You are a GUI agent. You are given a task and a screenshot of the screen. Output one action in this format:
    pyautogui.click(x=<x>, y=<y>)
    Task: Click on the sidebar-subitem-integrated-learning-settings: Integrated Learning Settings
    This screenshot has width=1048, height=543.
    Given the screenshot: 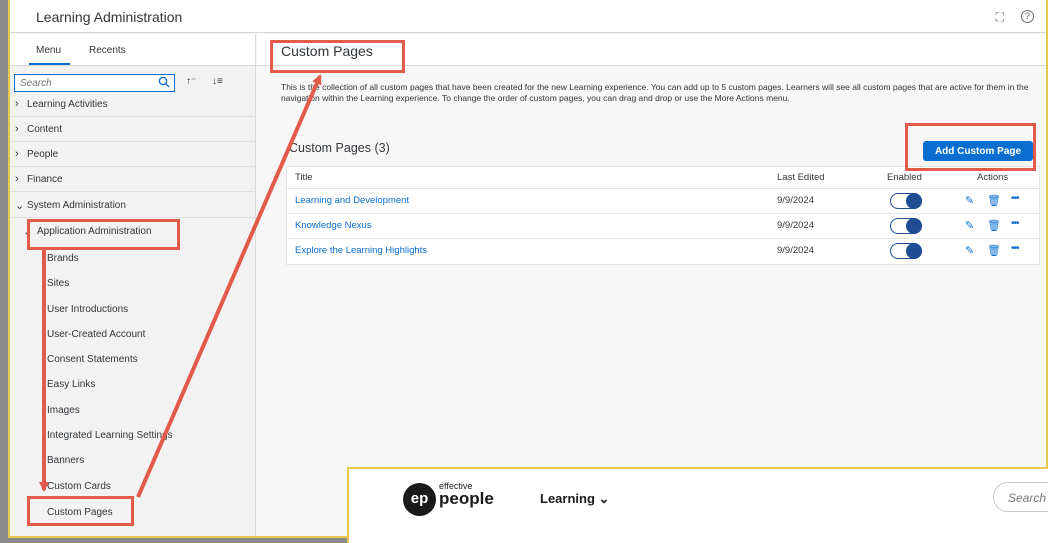 What is the action you would take?
    pyautogui.click(x=133, y=435)
    